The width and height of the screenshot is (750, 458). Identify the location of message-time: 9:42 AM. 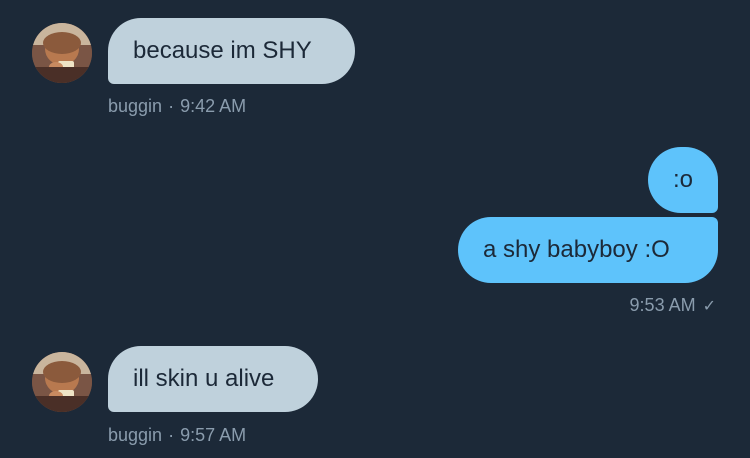
(213, 106).